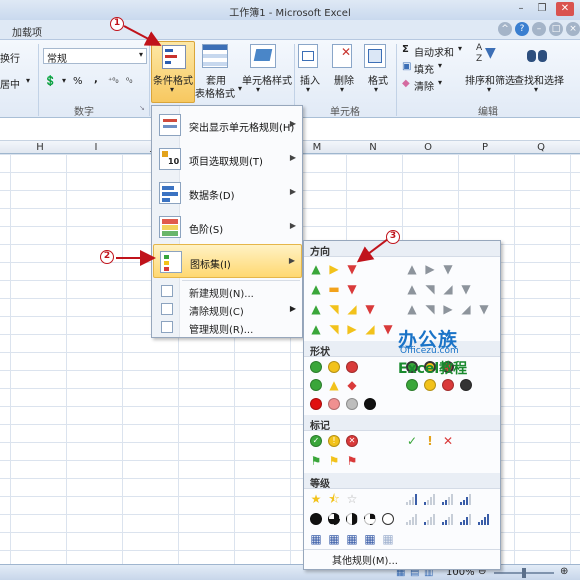  What do you see at coordinates (117, 24) in the screenshot?
I see `annotation-badge-1: 1` at bounding box center [117, 24].